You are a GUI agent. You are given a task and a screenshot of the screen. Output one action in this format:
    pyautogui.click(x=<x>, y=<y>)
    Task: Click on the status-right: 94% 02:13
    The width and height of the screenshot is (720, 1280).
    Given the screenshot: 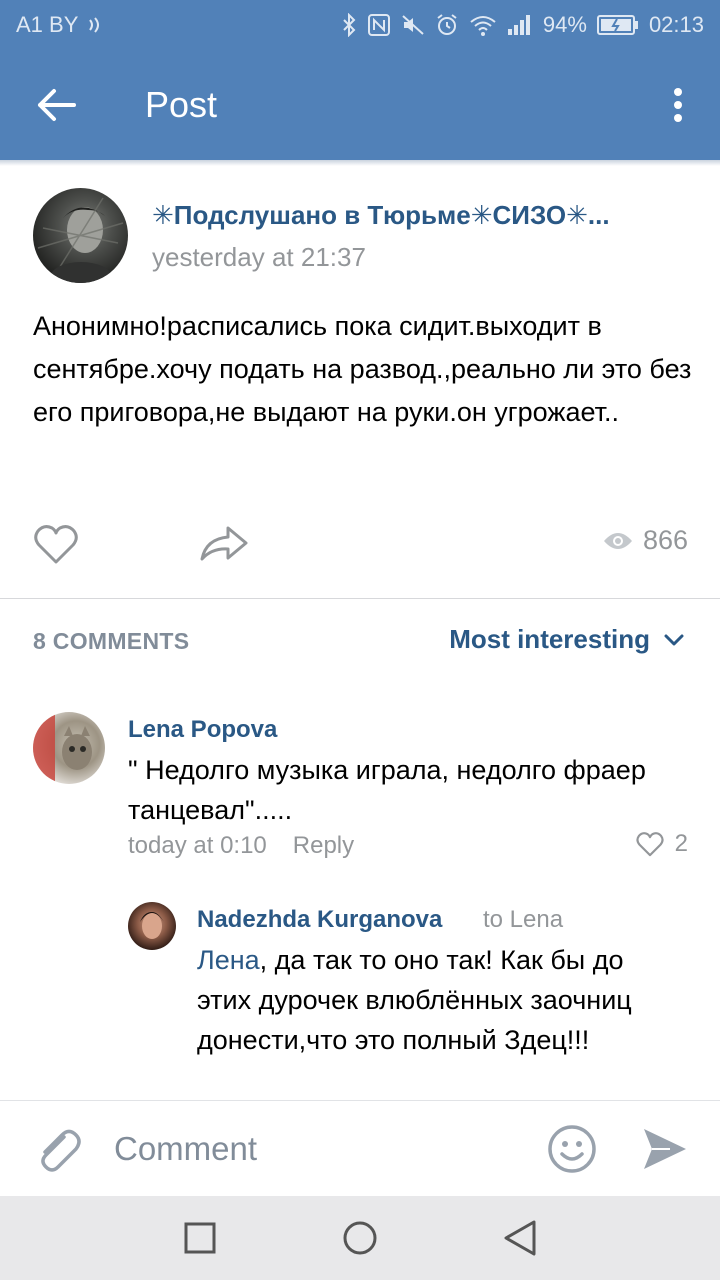 What is the action you would take?
    pyautogui.click(x=522, y=25)
    